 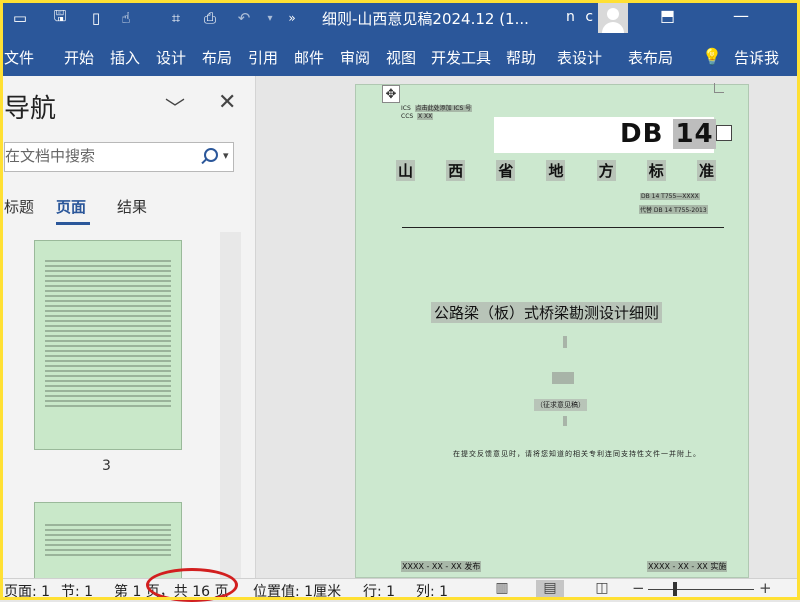 What do you see at coordinates (642, 134) in the screenshot?
I see `db-prefix: DB` at bounding box center [642, 134].